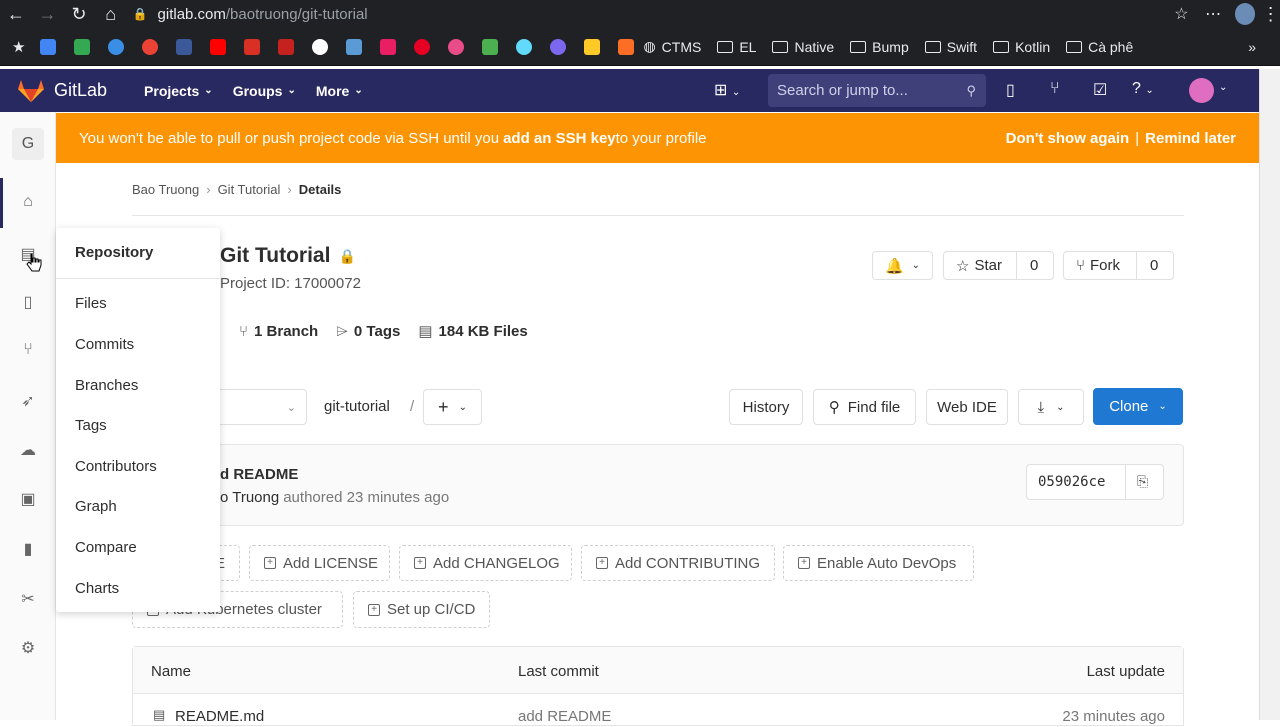 The height and width of the screenshot is (727, 1280). What do you see at coordinates (1190, 138) in the screenshot?
I see `remind-later-link: Remind later` at bounding box center [1190, 138].